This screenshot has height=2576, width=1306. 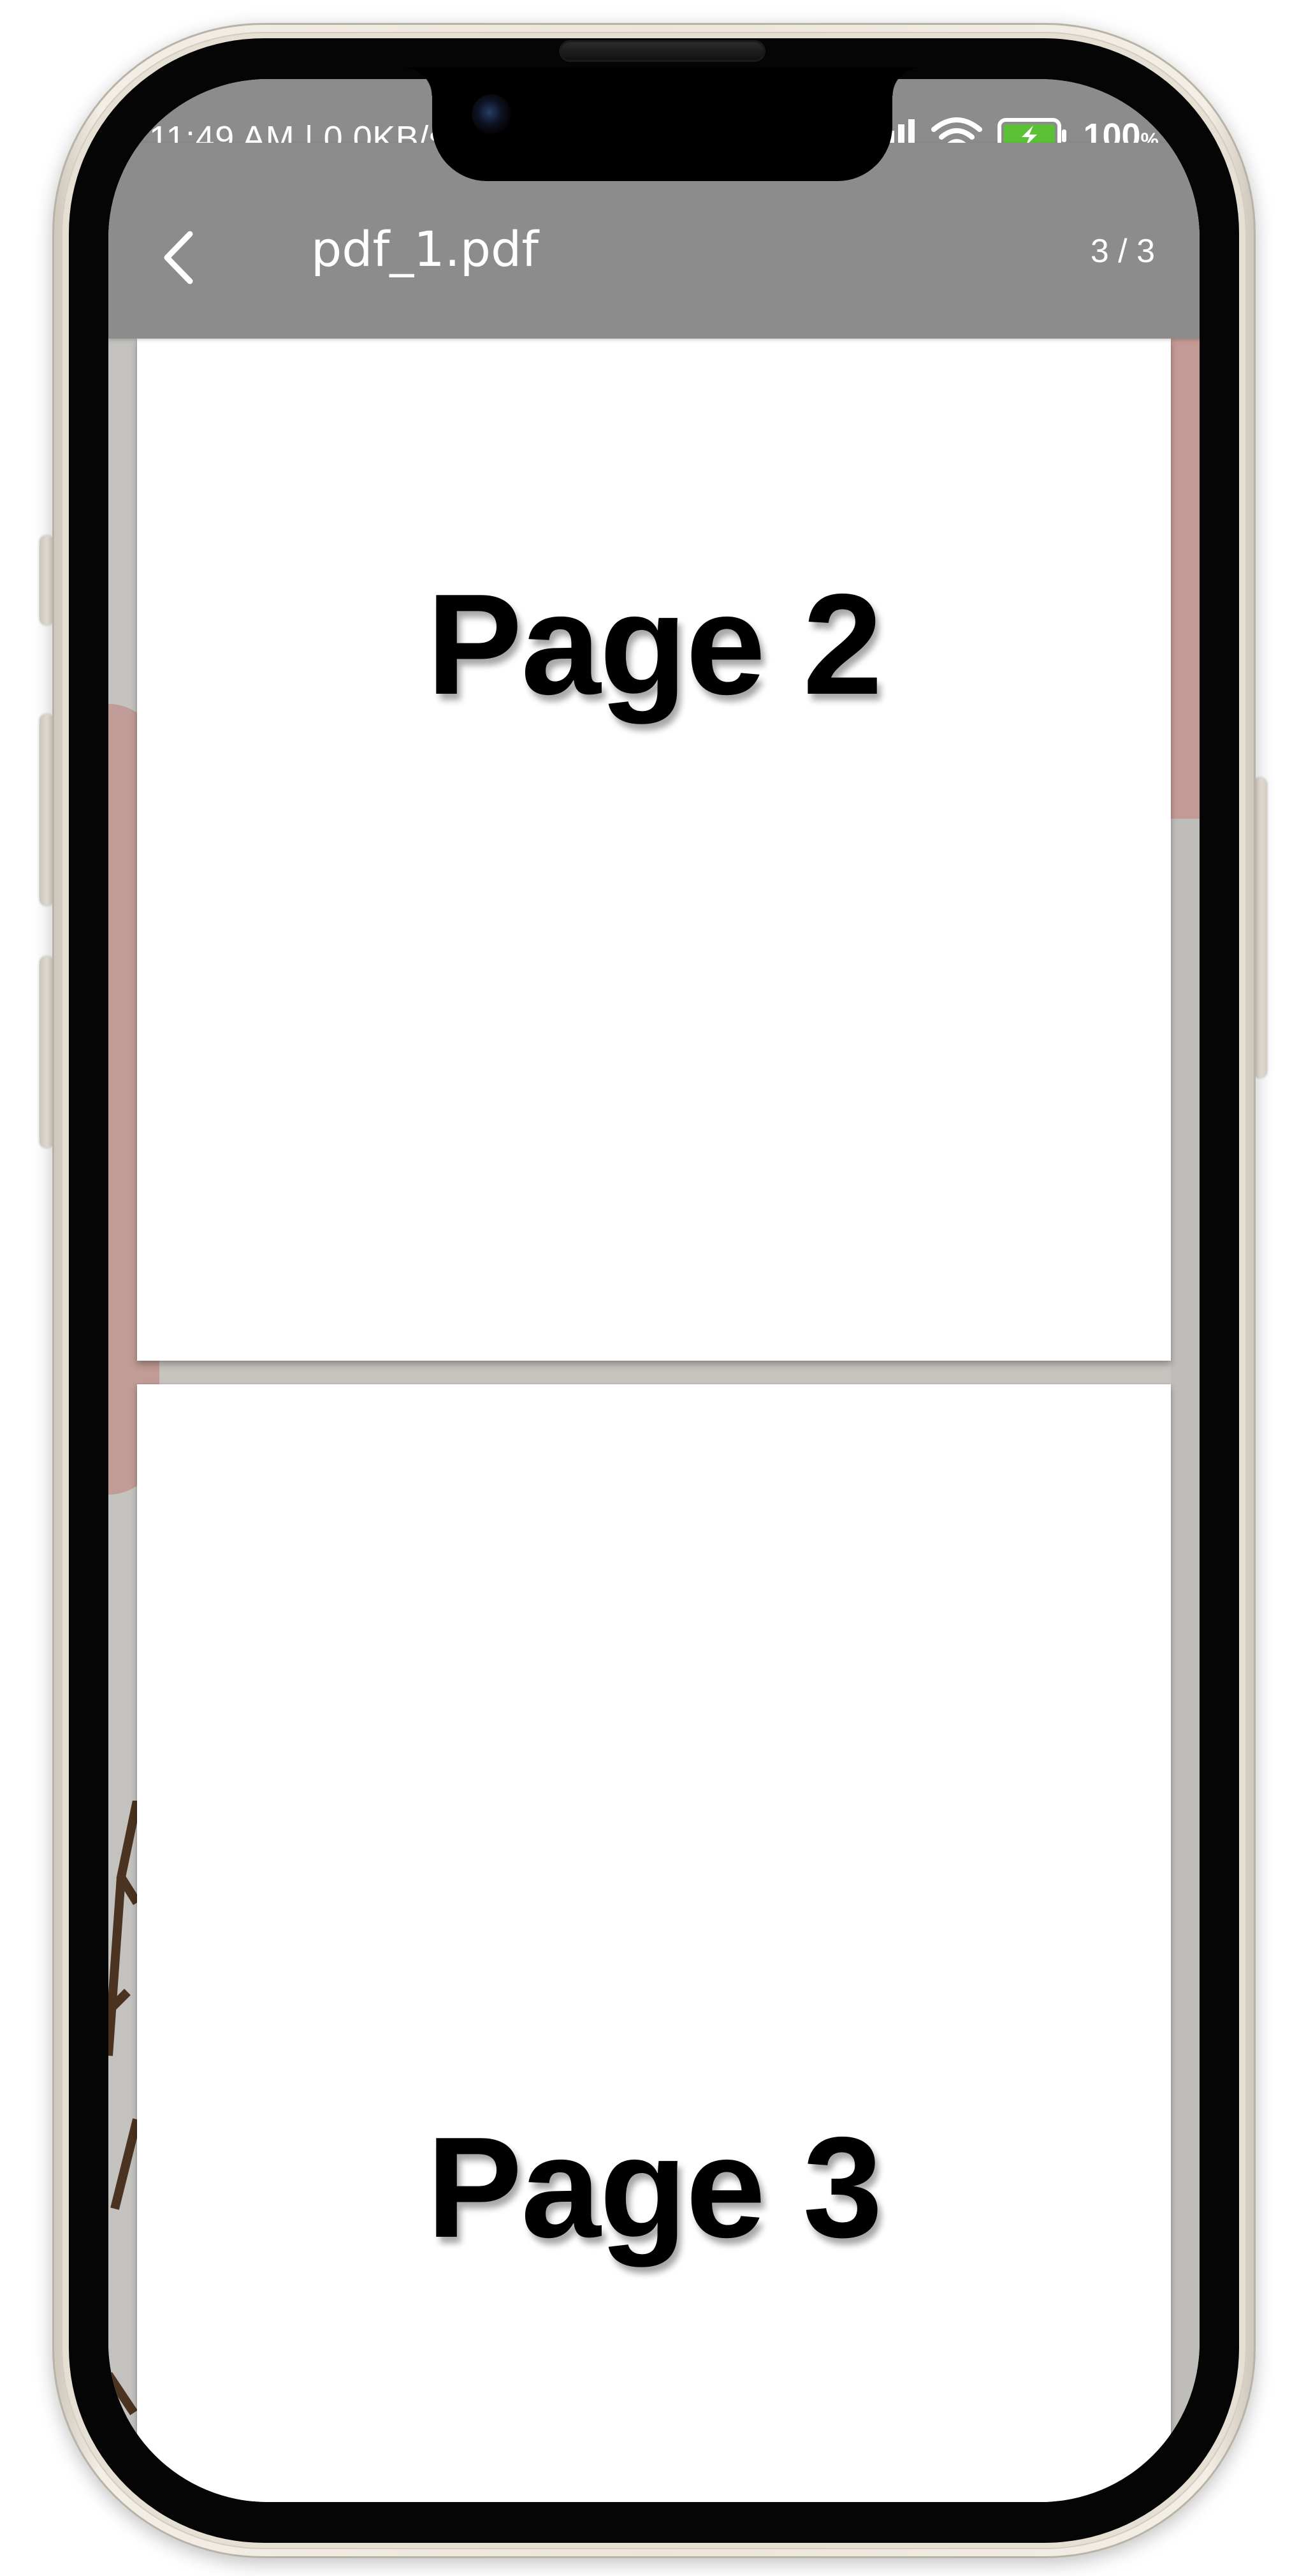 What do you see at coordinates (1122, 251) in the screenshot?
I see `page-counter: 3 / 3` at bounding box center [1122, 251].